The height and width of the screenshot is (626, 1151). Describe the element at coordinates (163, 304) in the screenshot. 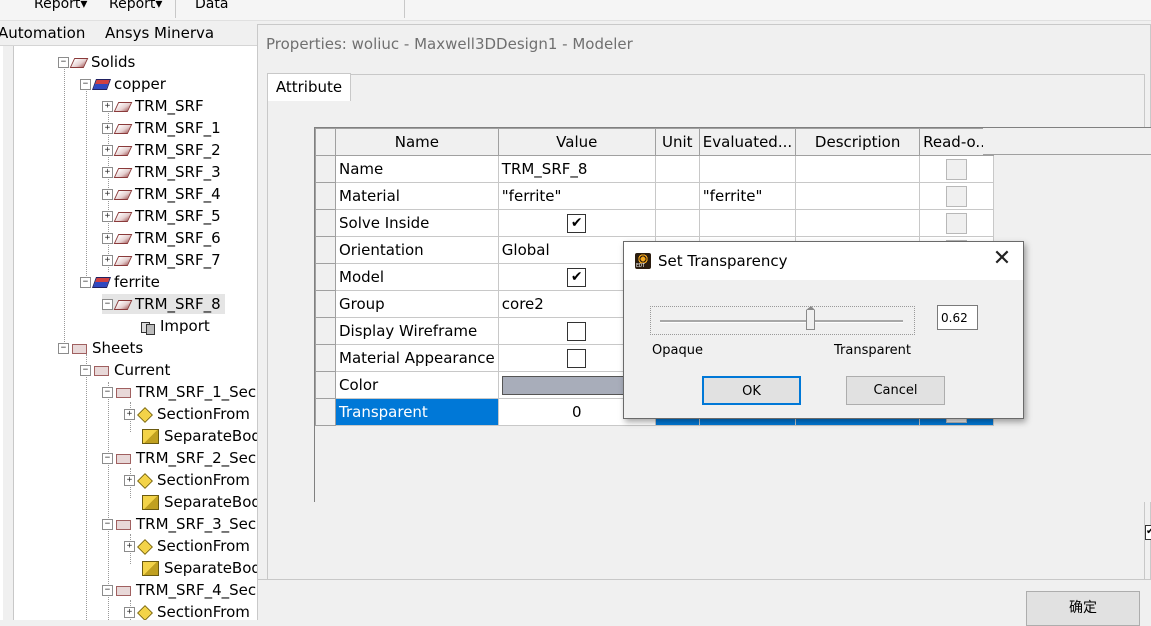

I see `tree-node-trm-srf-8: − TRM_SRF_8` at that location.